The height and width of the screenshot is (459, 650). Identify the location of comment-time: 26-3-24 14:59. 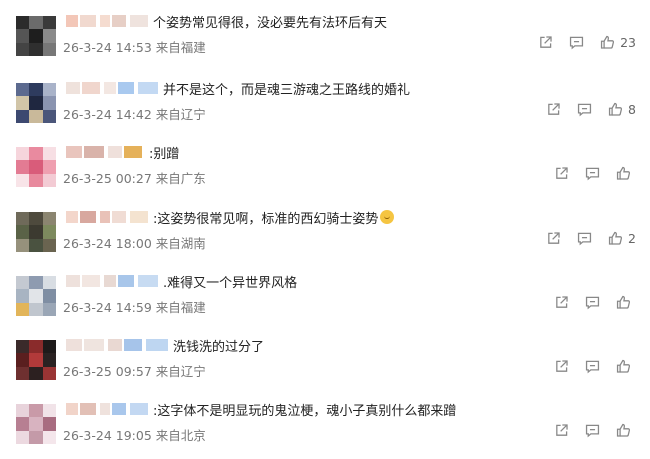
(107, 307).